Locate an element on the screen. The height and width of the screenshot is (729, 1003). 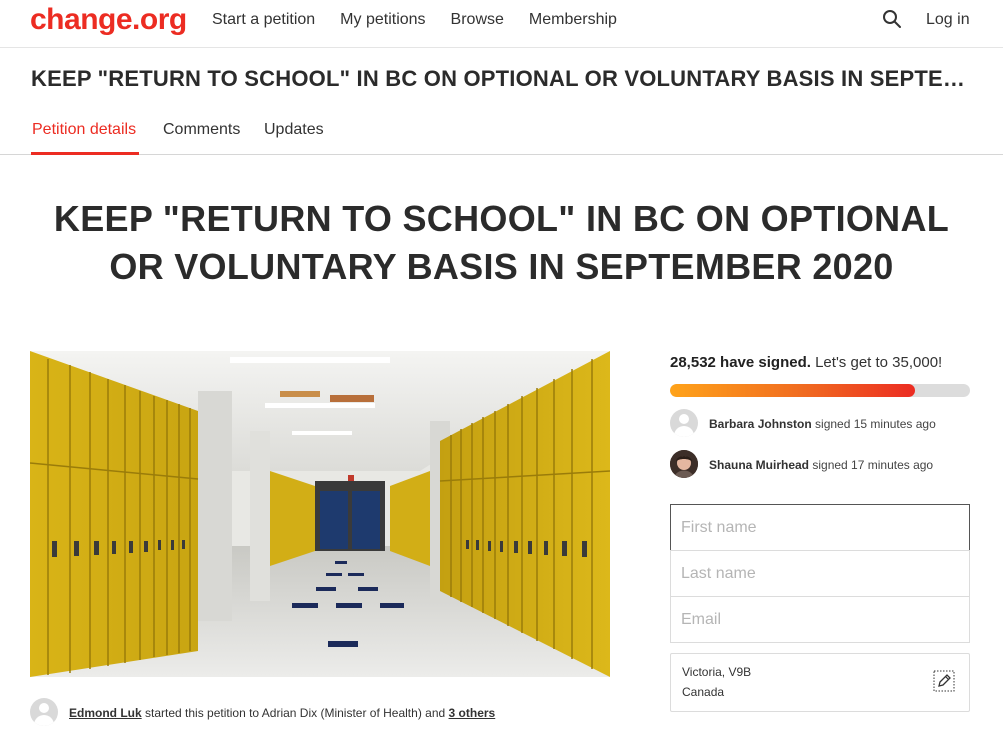
tab-updates: Updates is located at coordinates (294, 130).